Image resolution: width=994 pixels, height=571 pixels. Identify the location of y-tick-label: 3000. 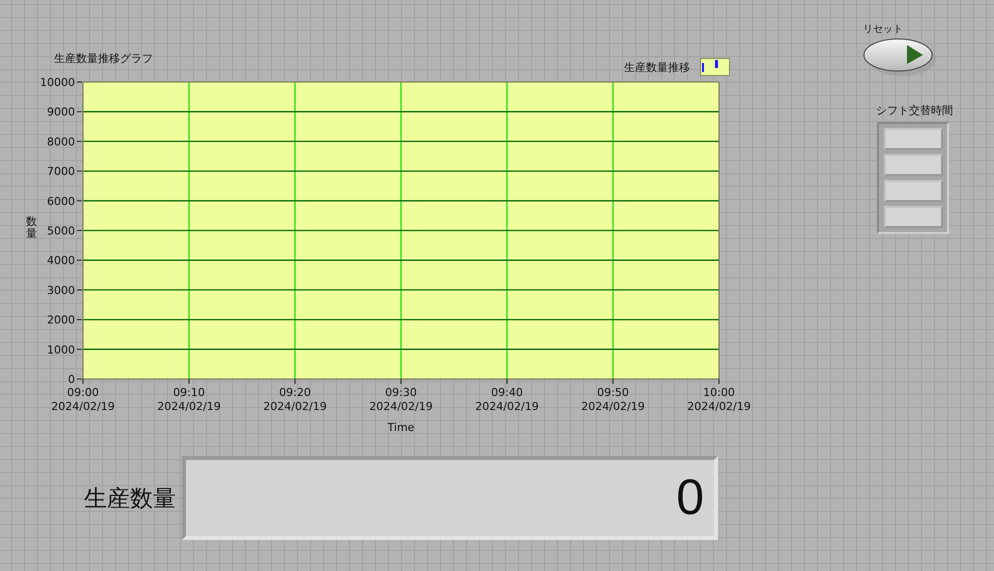
(61, 290).